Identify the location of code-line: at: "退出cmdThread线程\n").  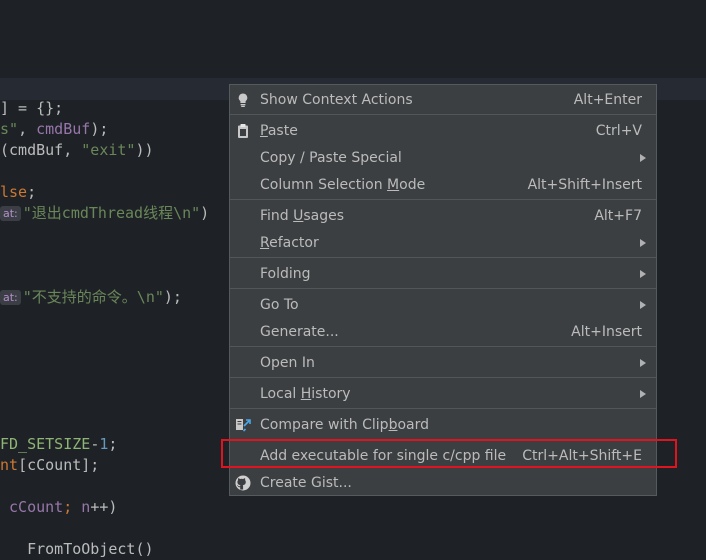
(104, 213).